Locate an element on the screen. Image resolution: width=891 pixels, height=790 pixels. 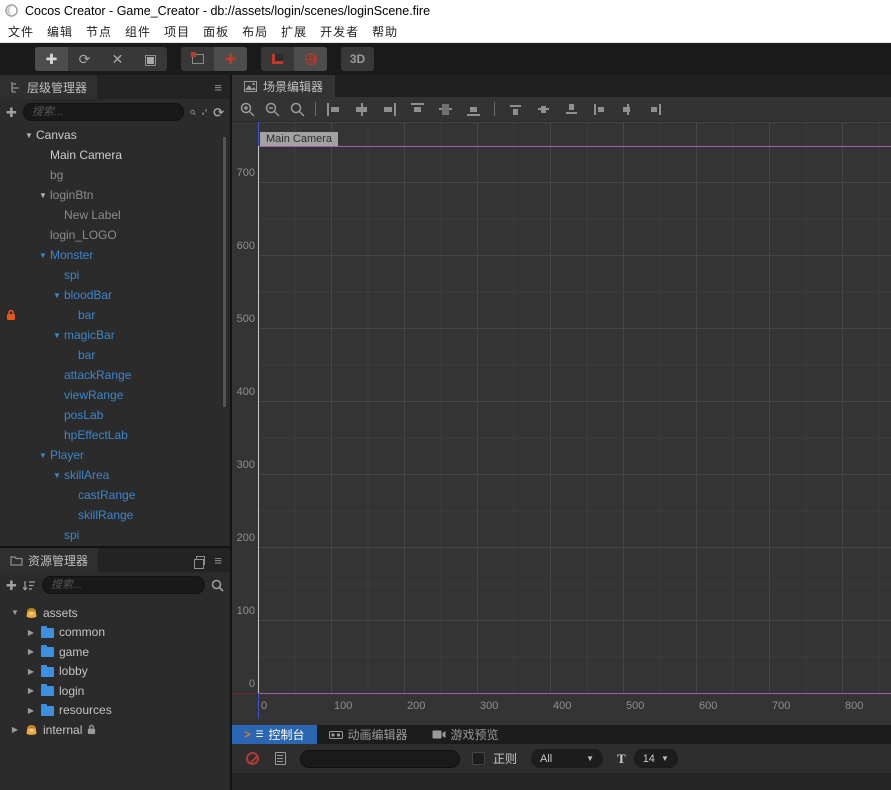
assets-add-button: ✚ is located at coordinates (11, 585).